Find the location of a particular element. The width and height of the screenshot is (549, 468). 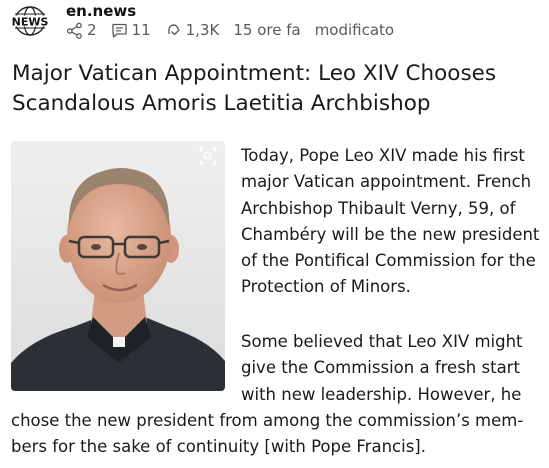

visual-search-icon is located at coordinates (208, 156).